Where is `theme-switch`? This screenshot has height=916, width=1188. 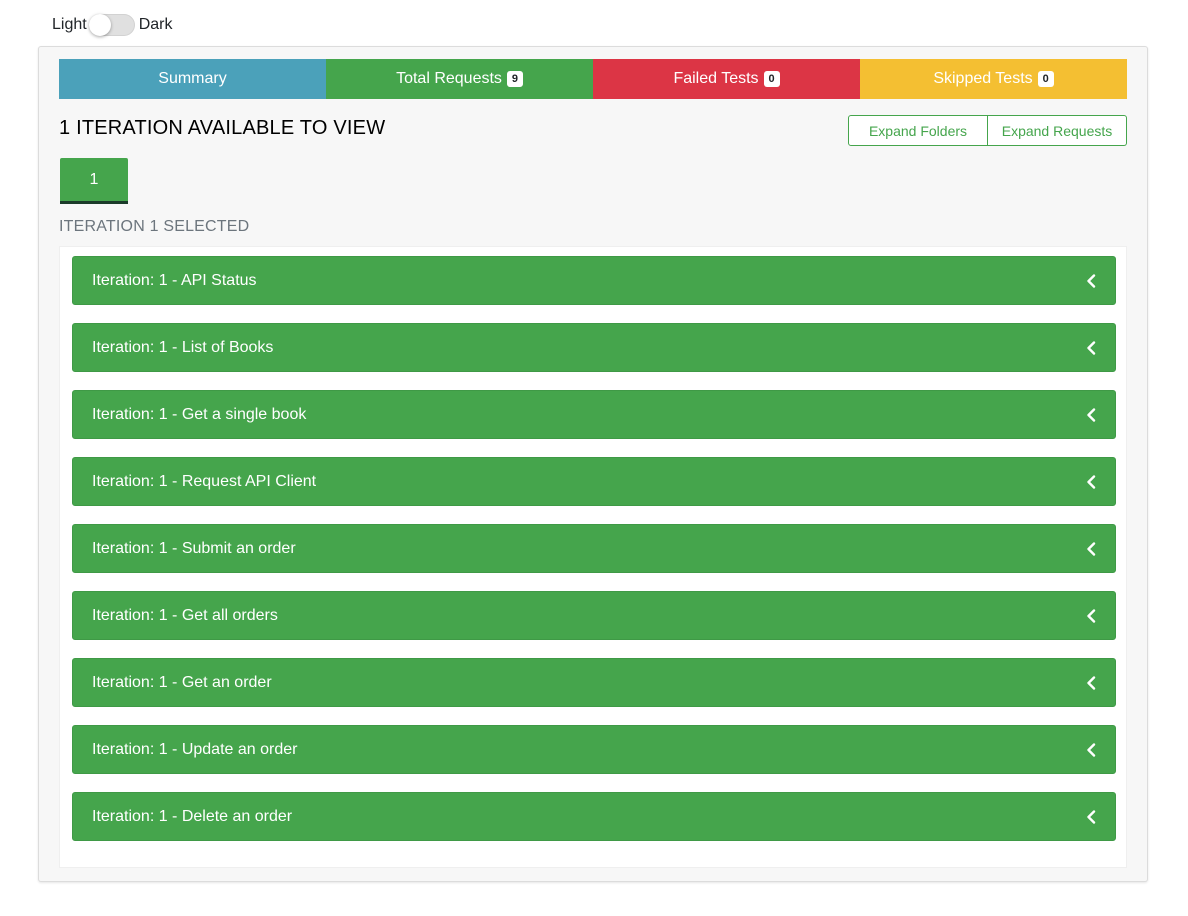 theme-switch is located at coordinates (111, 25).